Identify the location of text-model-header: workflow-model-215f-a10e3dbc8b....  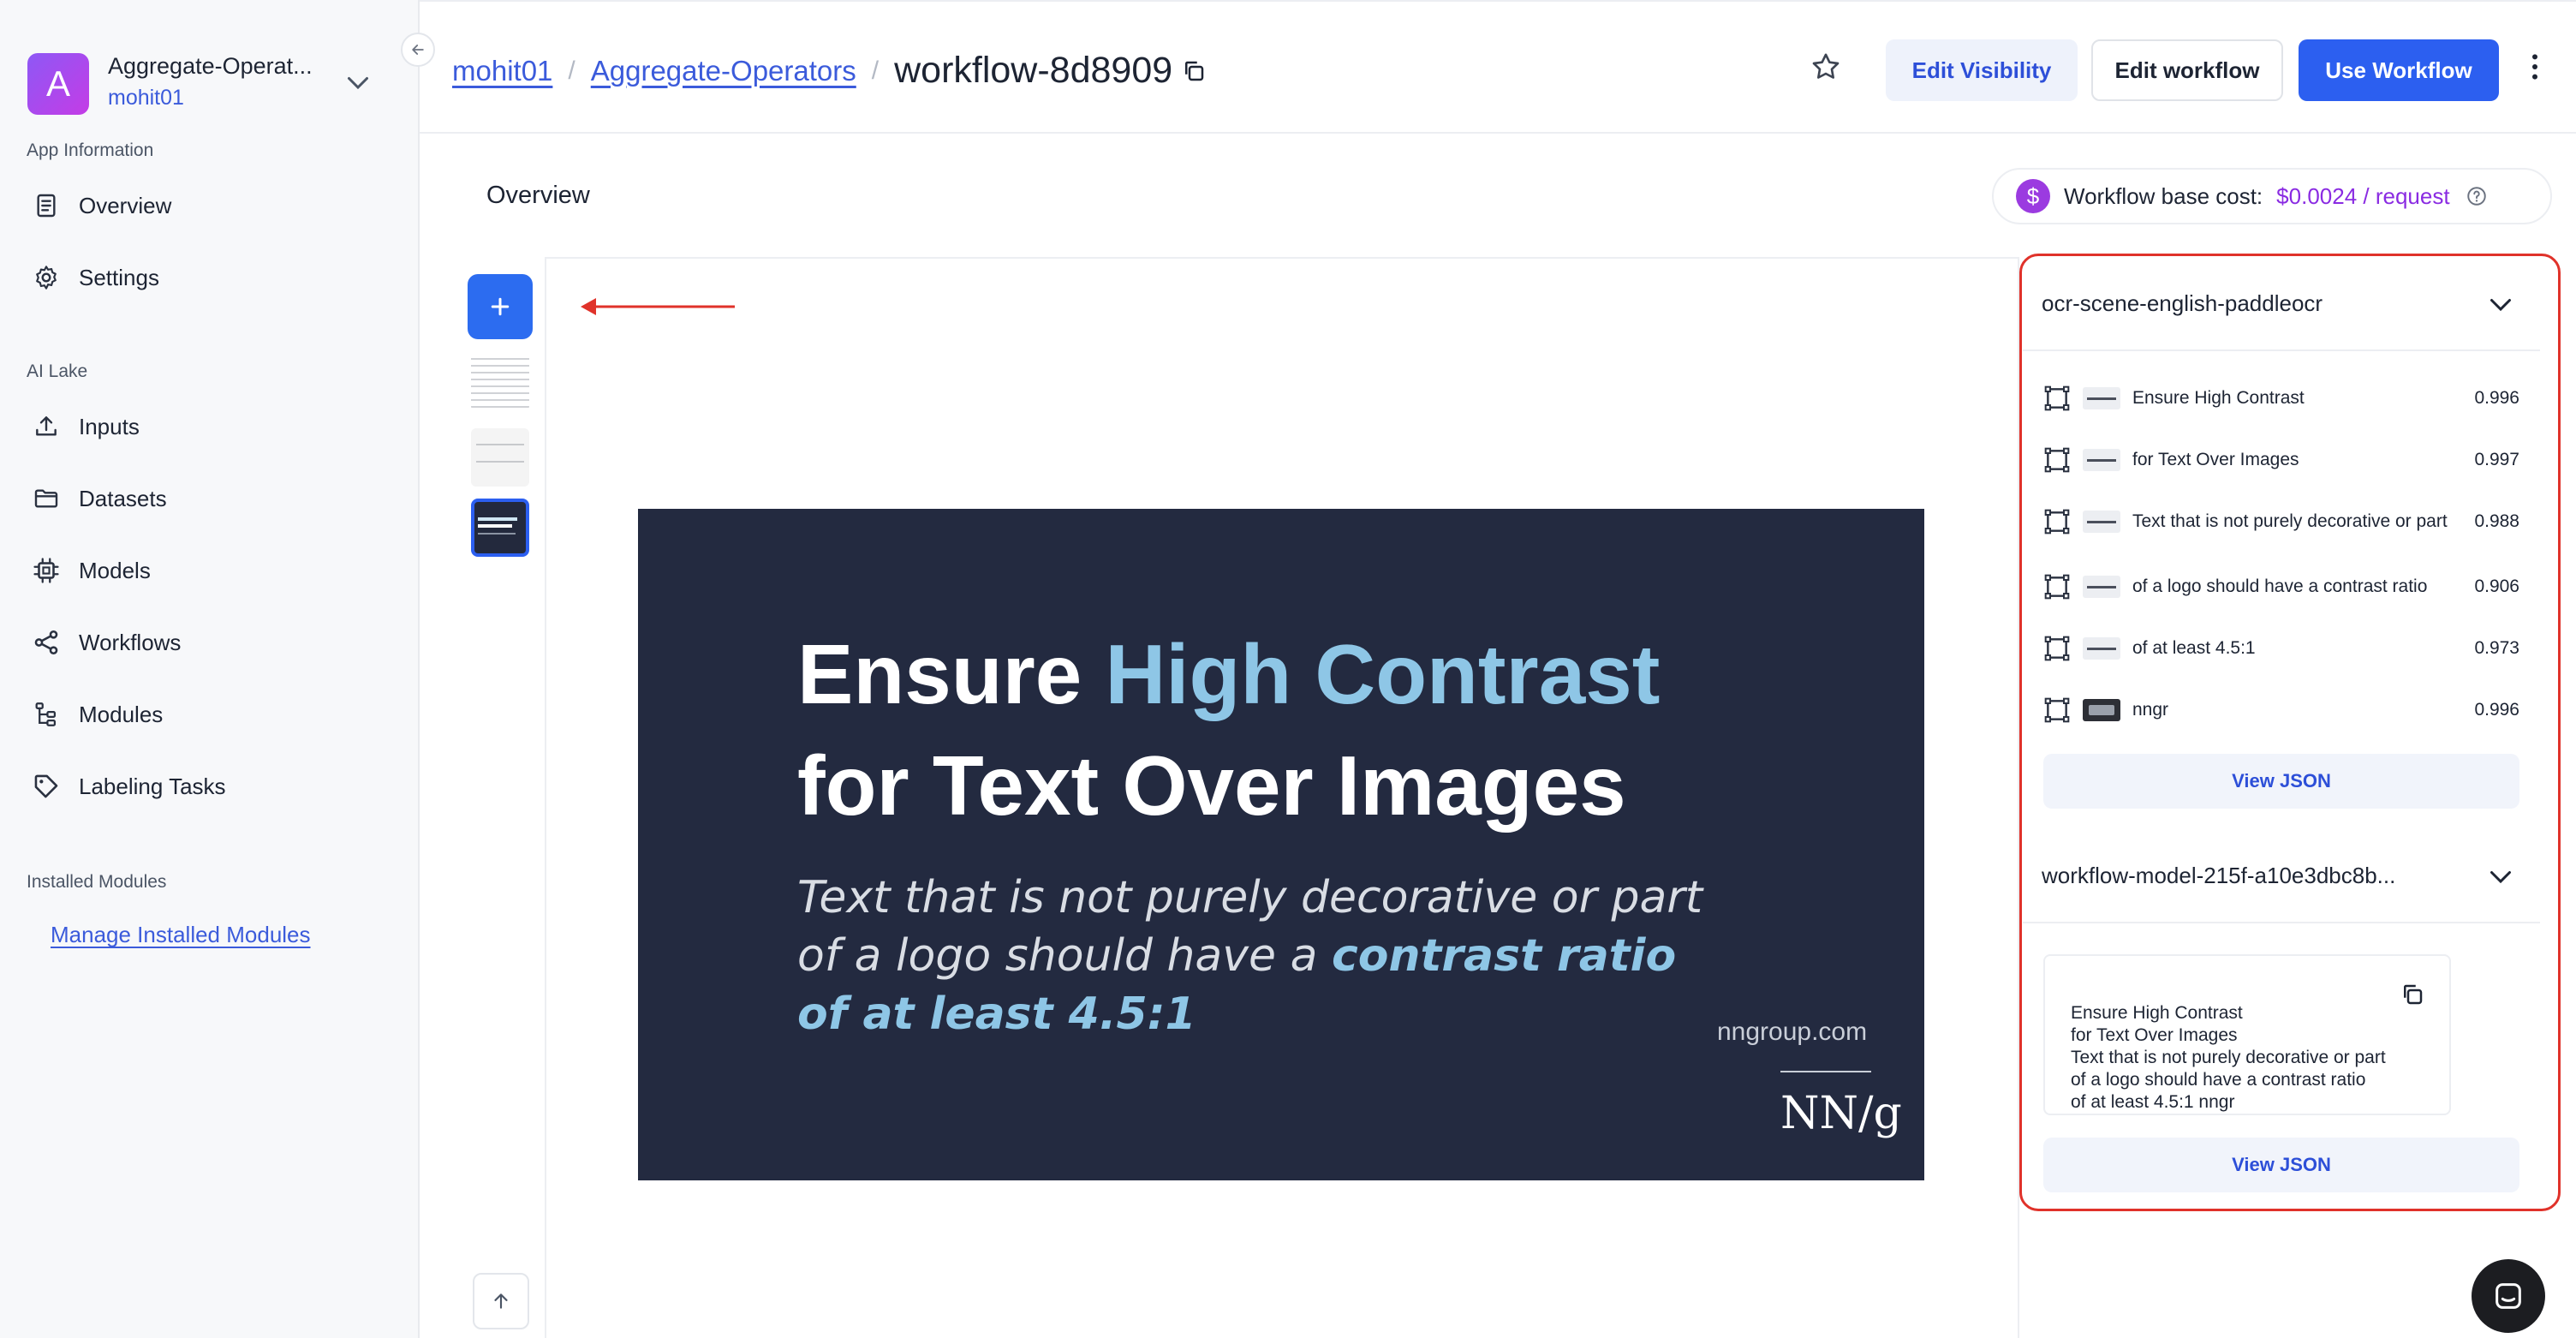
(2282, 876).